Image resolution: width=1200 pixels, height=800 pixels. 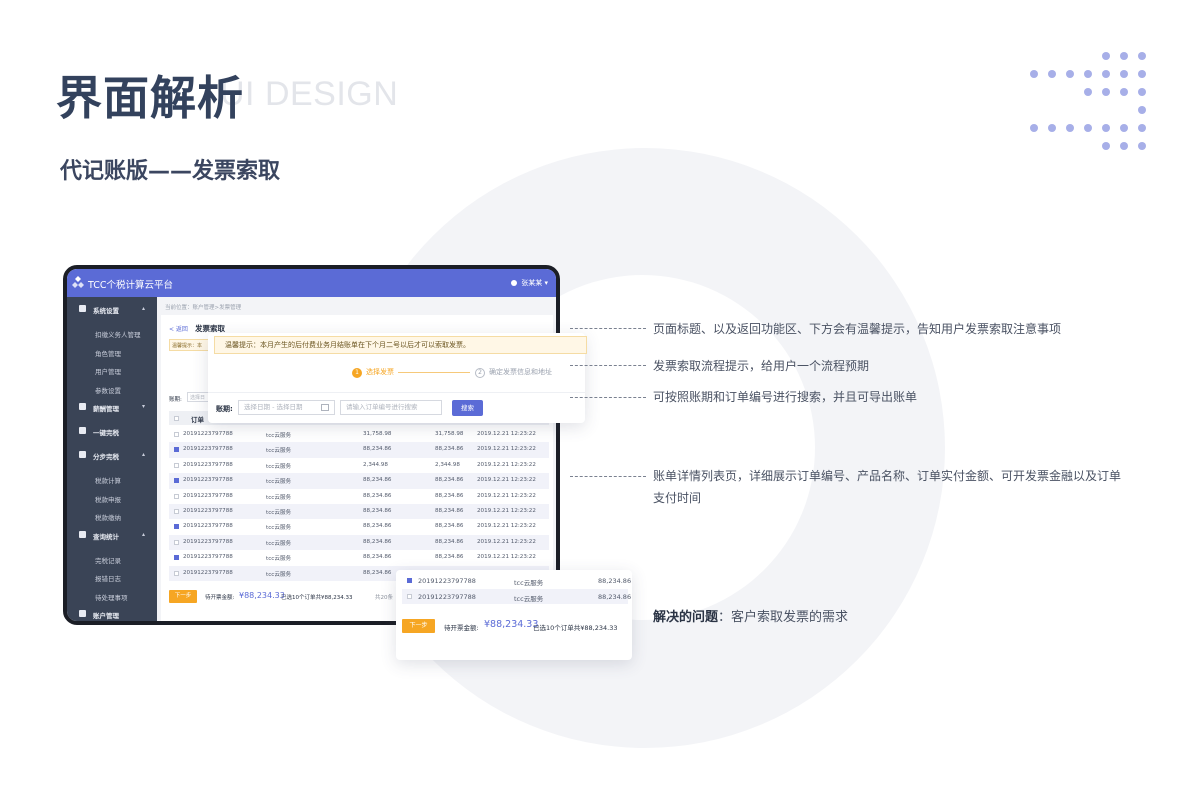 What do you see at coordinates (785, 397) in the screenshot?
I see `annotation-3: 可按照账期和订单编号进行搜索，并且可导出账单` at bounding box center [785, 397].